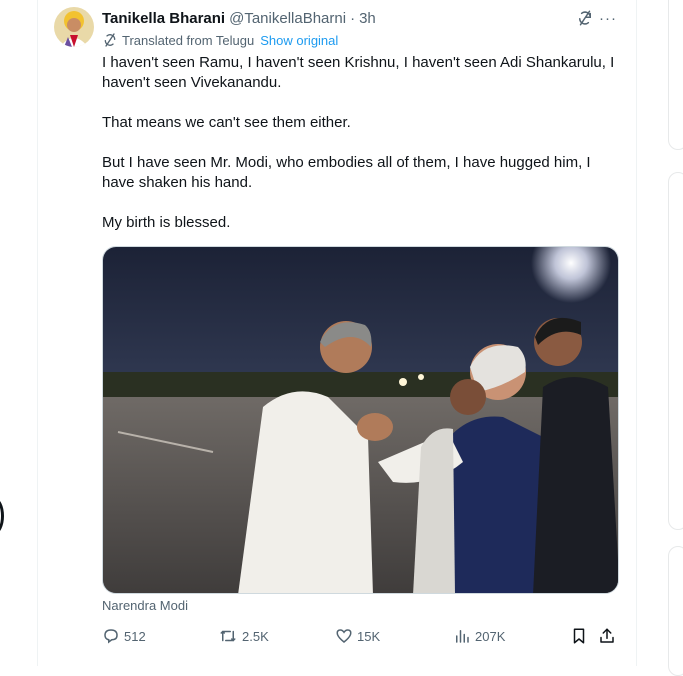  I want to click on reply-count: 512, so click(135, 636).